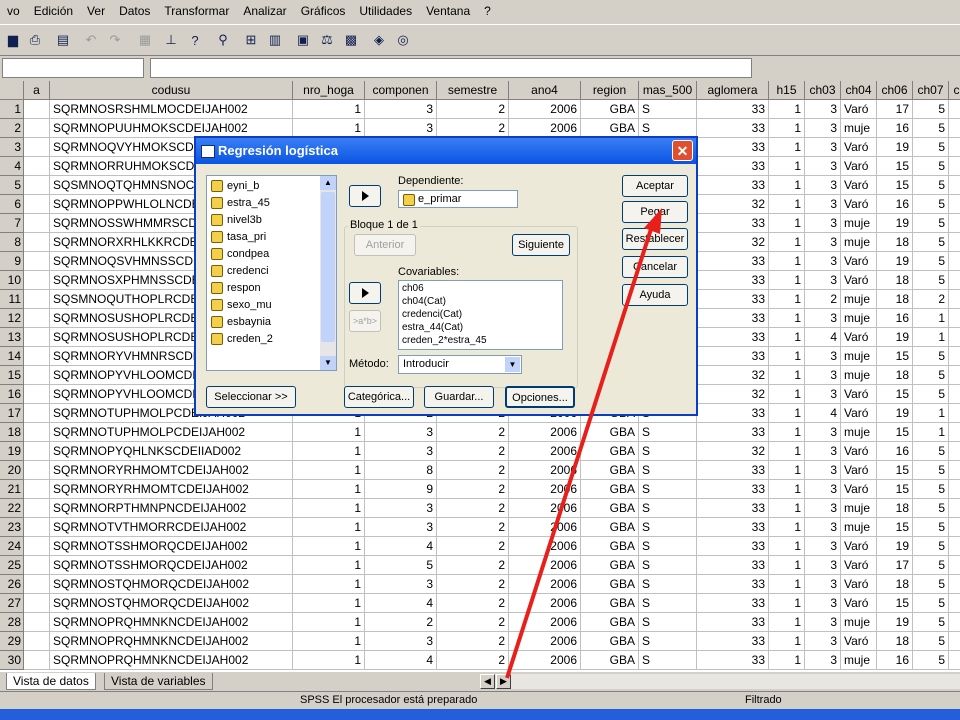 This screenshot has height=720, width=960. Describe the element at coordinates (653, 221) in the screenshot. I see `arrow-head-icon` at that location.